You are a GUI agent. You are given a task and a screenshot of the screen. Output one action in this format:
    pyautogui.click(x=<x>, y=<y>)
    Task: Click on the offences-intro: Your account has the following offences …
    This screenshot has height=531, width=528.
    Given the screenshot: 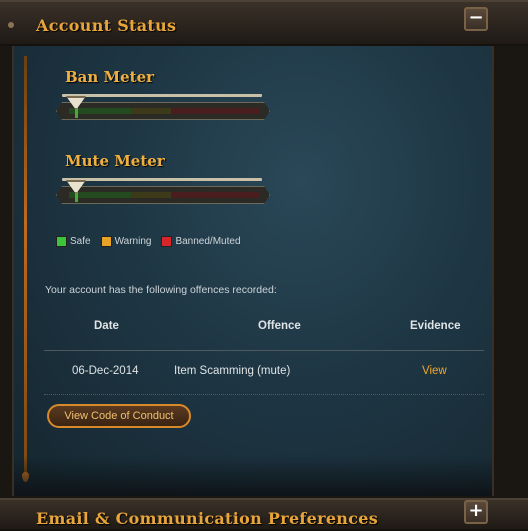 What is the action you would take?
    pyautogui.click(x=161, y=290)
    